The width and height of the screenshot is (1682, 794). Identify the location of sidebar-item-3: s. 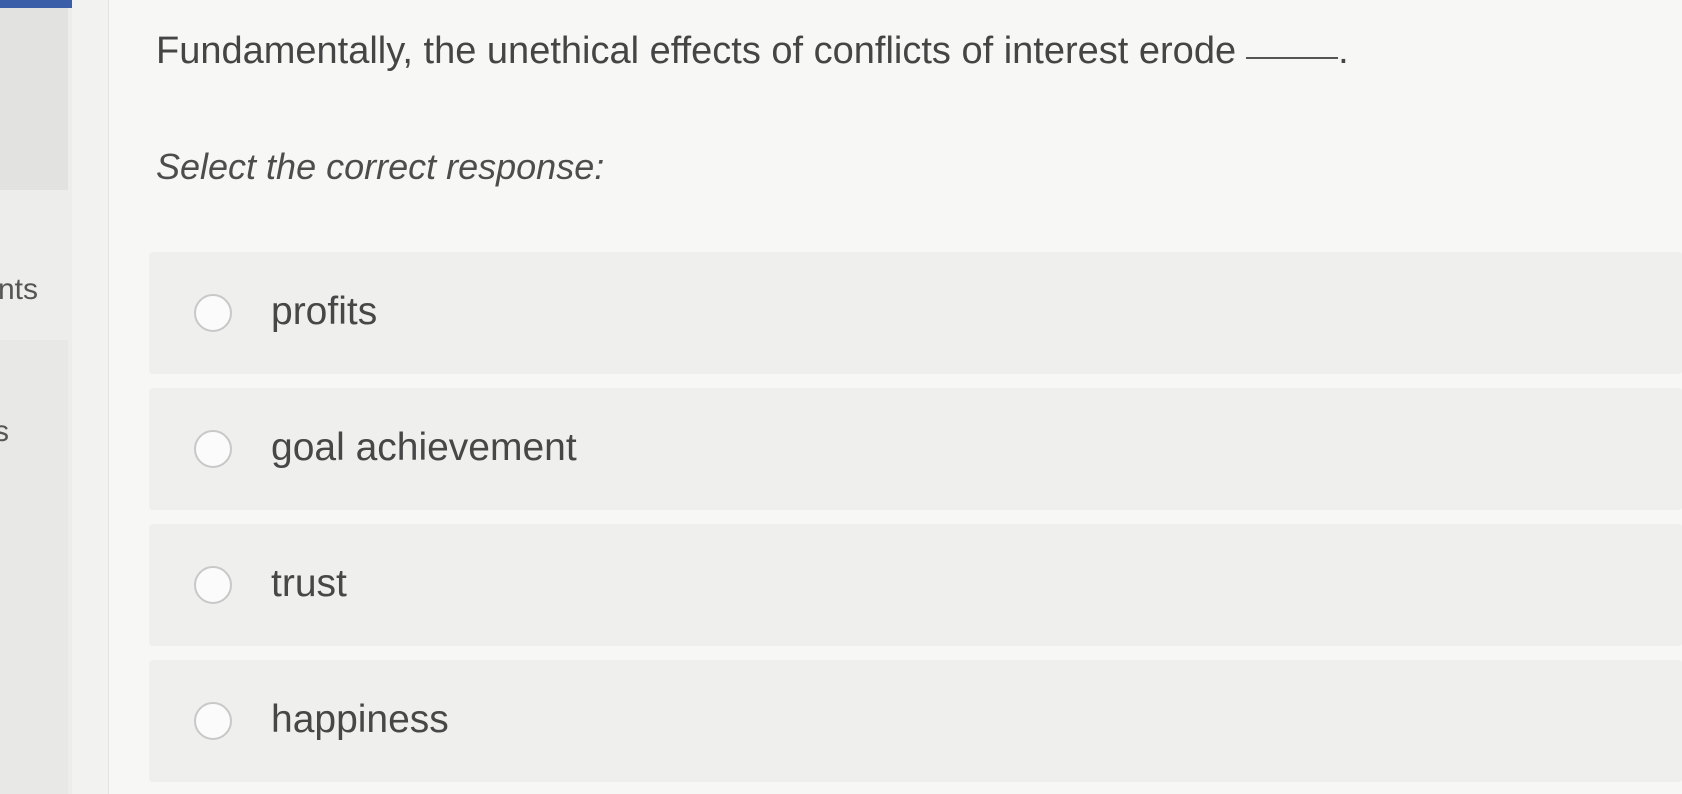
(3, 577).